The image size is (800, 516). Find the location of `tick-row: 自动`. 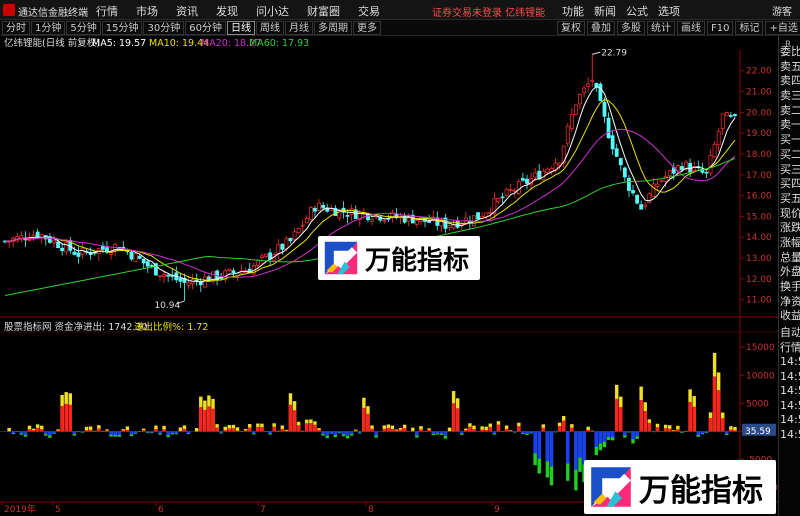

tick-row: 自动 is located at coordinates (790, 333).